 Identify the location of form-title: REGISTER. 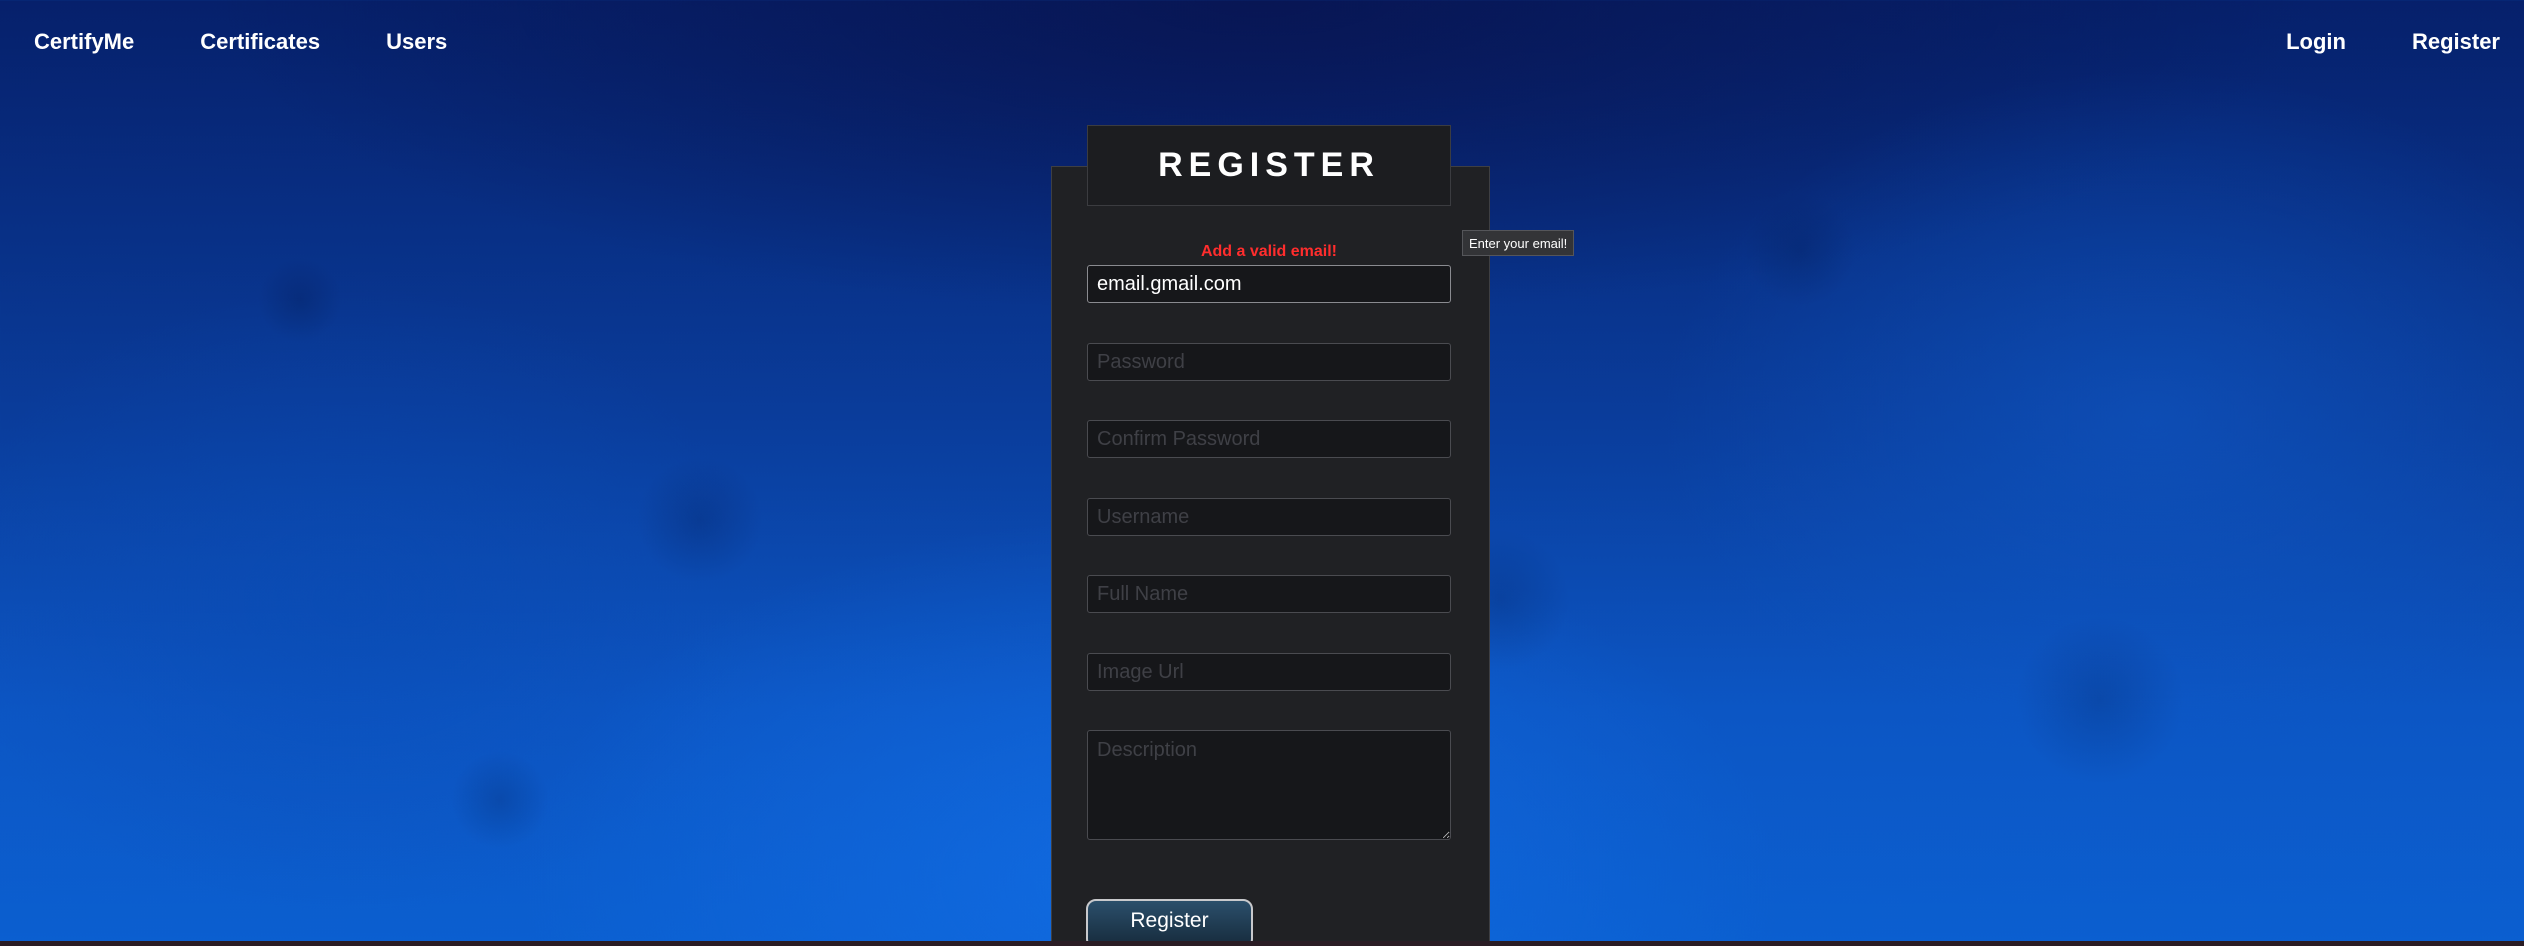
(1269, 165).